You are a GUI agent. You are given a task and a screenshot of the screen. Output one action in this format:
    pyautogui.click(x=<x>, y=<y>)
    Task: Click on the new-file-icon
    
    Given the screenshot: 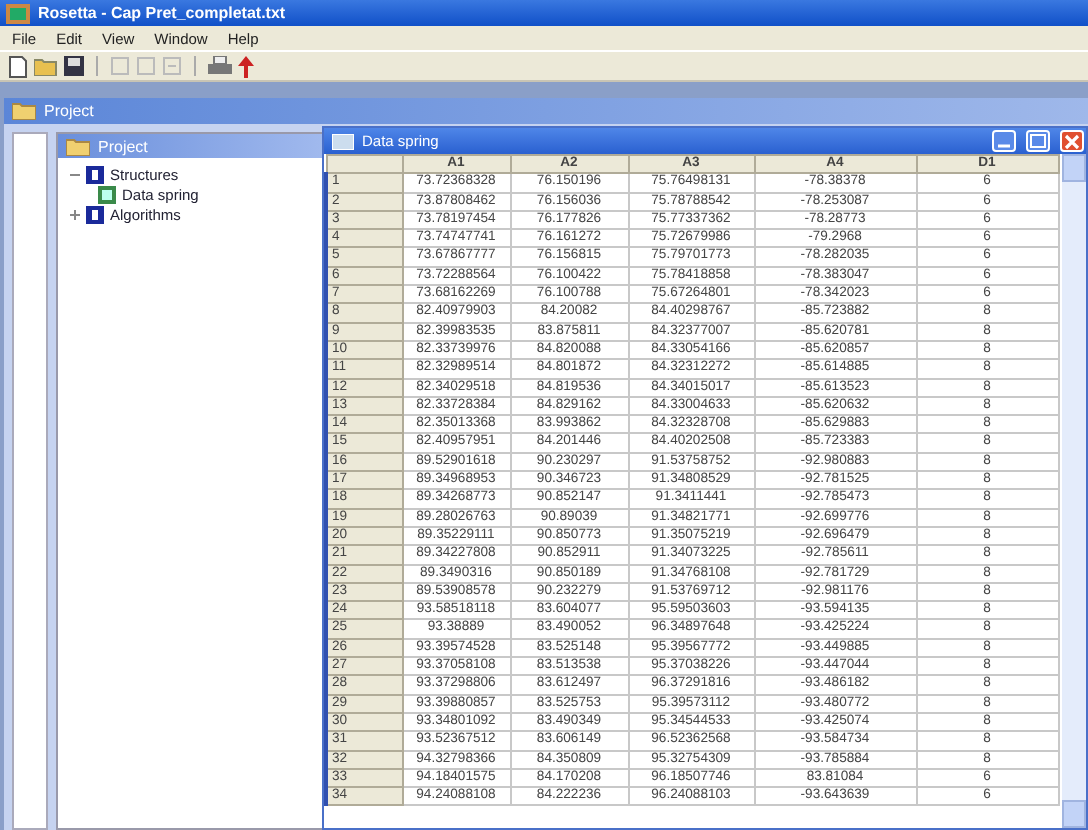 What is the action you would take?
    pyautogui.click(x=18, y=66)
    